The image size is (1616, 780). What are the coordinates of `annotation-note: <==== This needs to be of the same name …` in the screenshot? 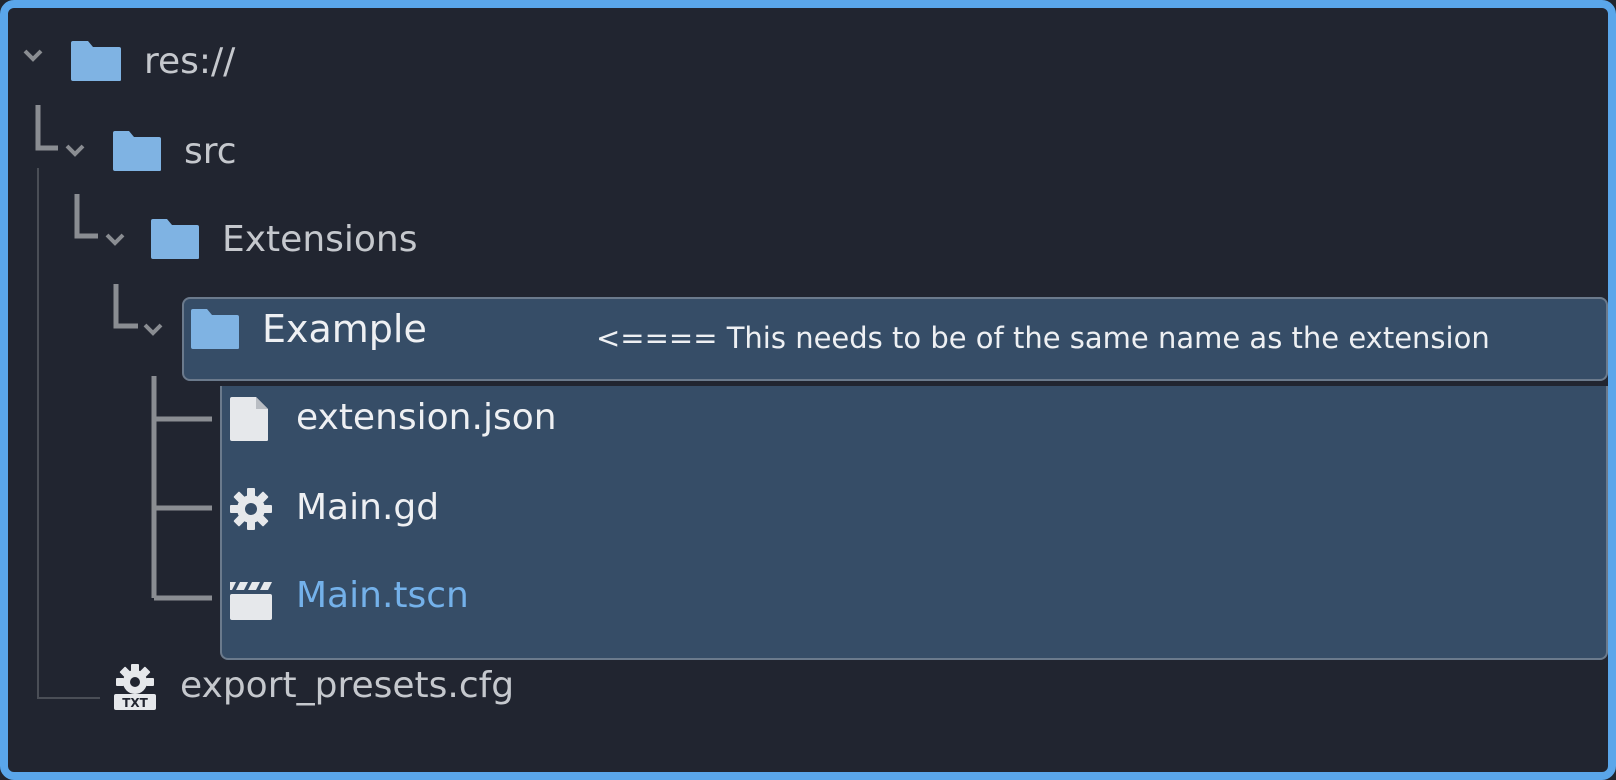 It's located at (1043, 338).